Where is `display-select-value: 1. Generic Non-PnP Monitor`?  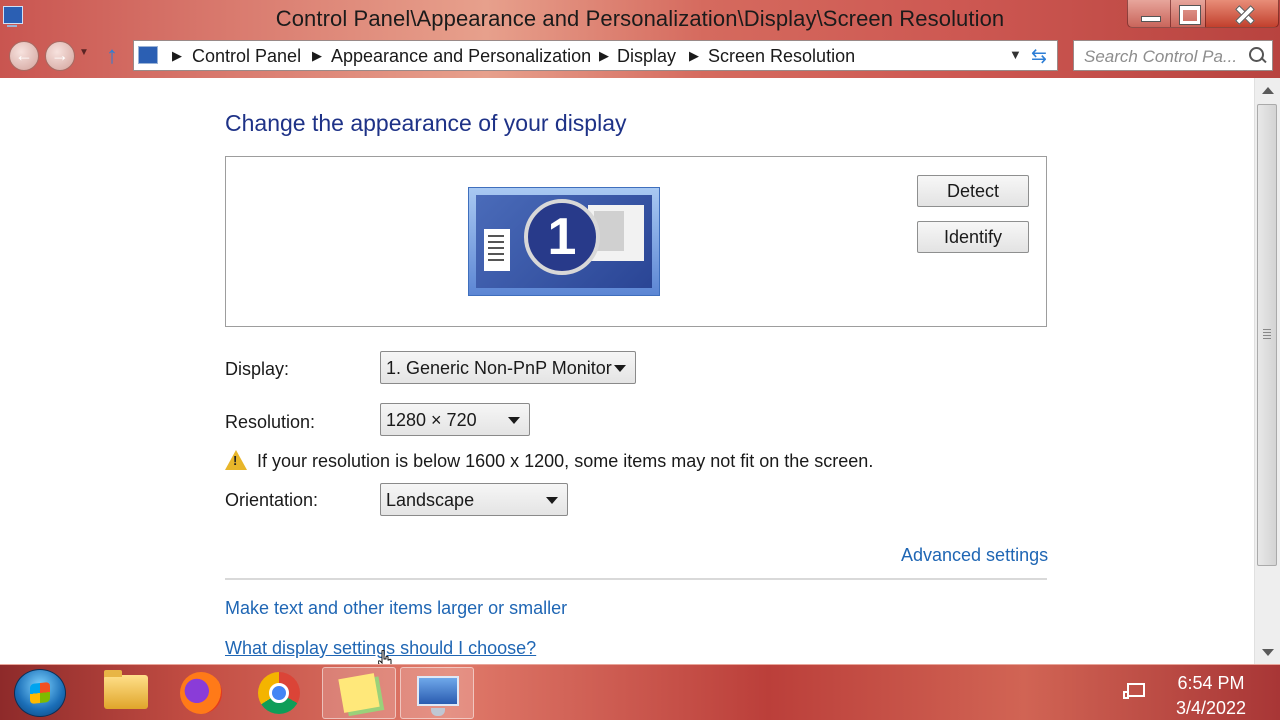
display-select-value: 1. Generic Non-PnP Monitor is located at coordinates (499, 368).